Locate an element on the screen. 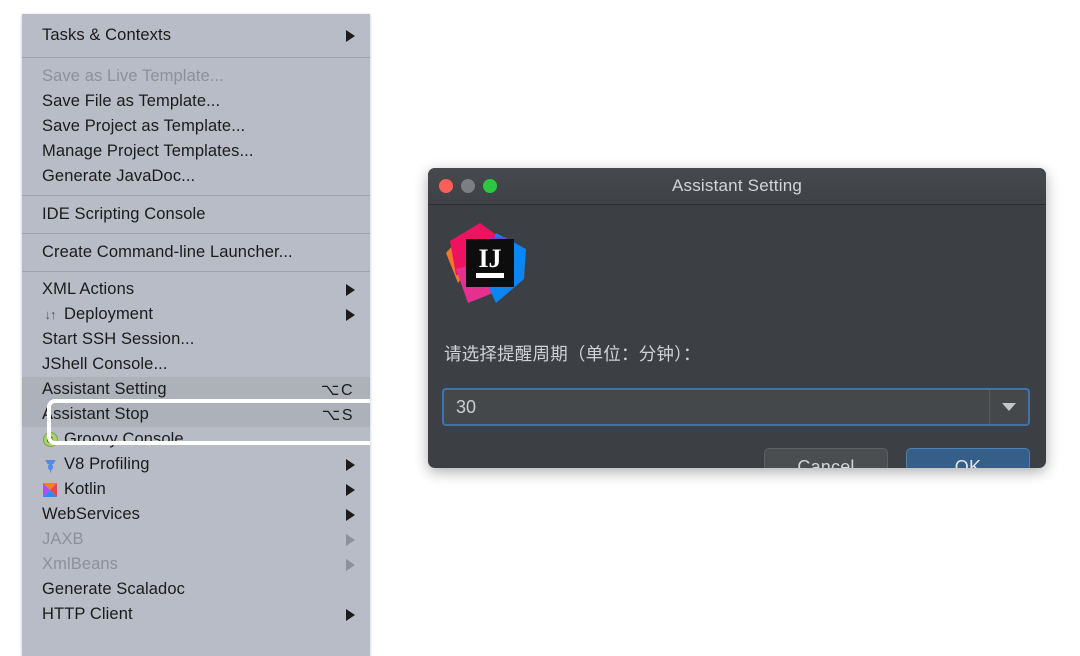 Image resolution: width=1080 pixels, height=656 pixels. menu-item-label: Deployment is located at coordinates (109, 314).